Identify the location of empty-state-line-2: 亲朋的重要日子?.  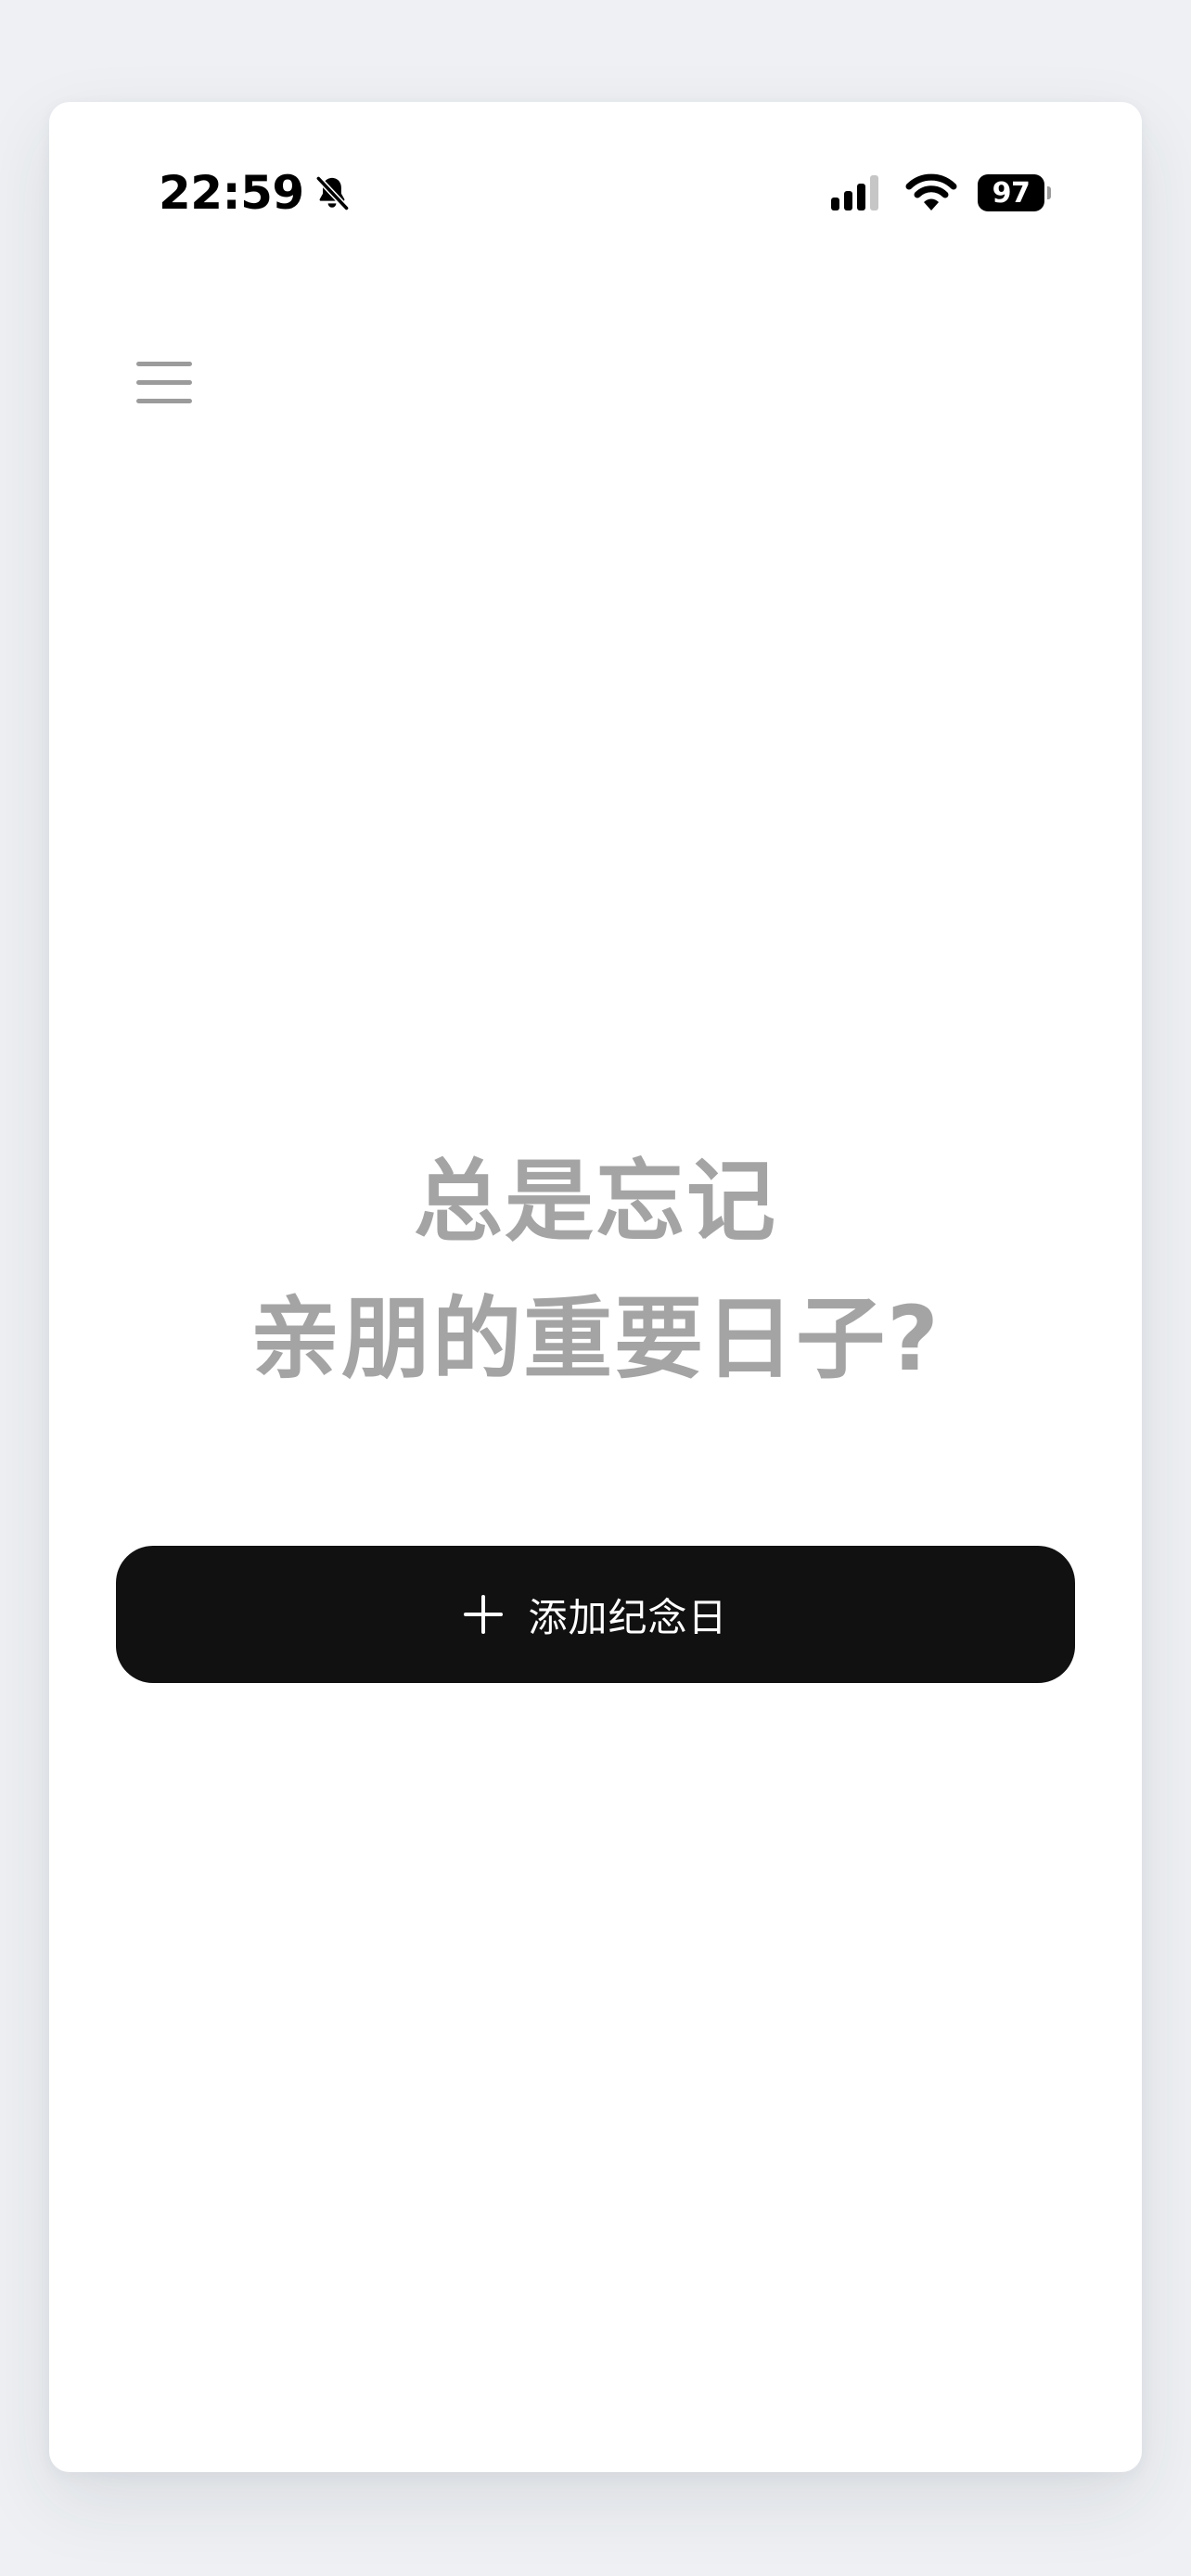
(595, 1339).